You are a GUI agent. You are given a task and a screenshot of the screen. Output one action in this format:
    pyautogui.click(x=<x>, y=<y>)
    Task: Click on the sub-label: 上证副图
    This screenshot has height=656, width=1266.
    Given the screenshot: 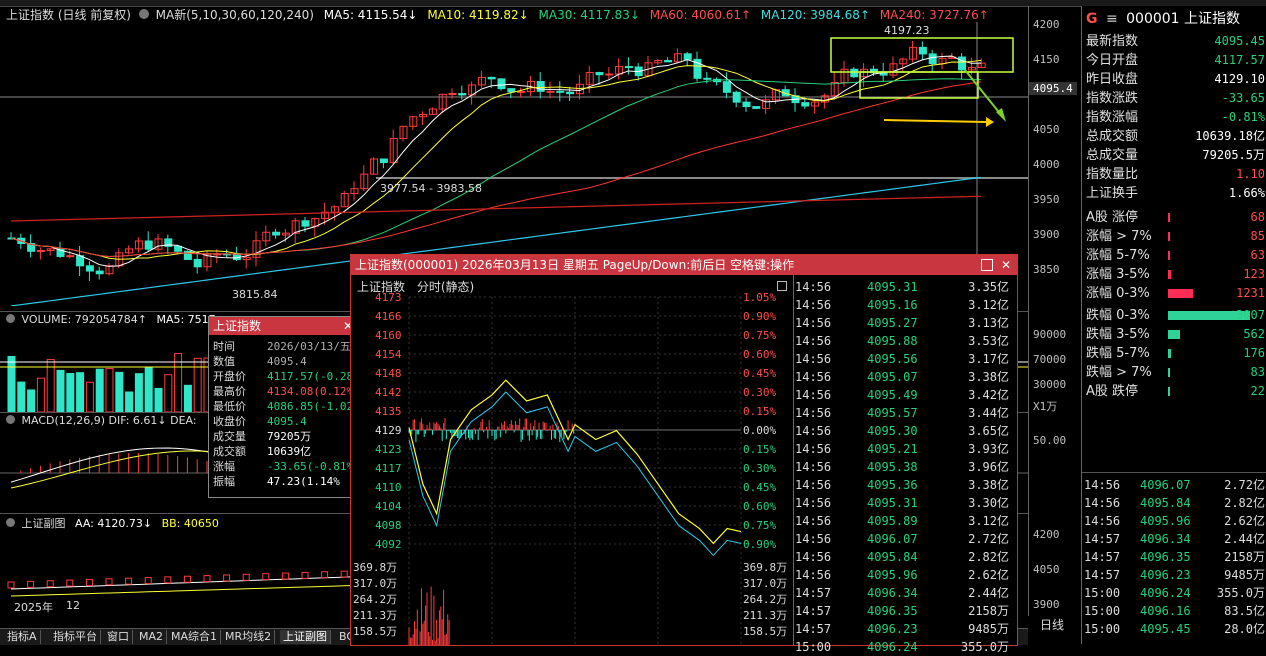 What is the action you would take?
    pyautogui.click(x=43, y=523)
    